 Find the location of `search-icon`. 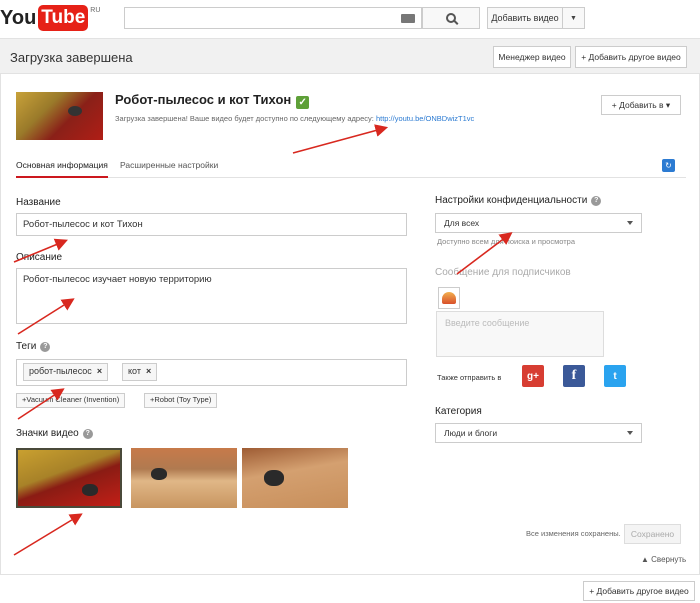

search-icon is located at coordinates (451, 18).